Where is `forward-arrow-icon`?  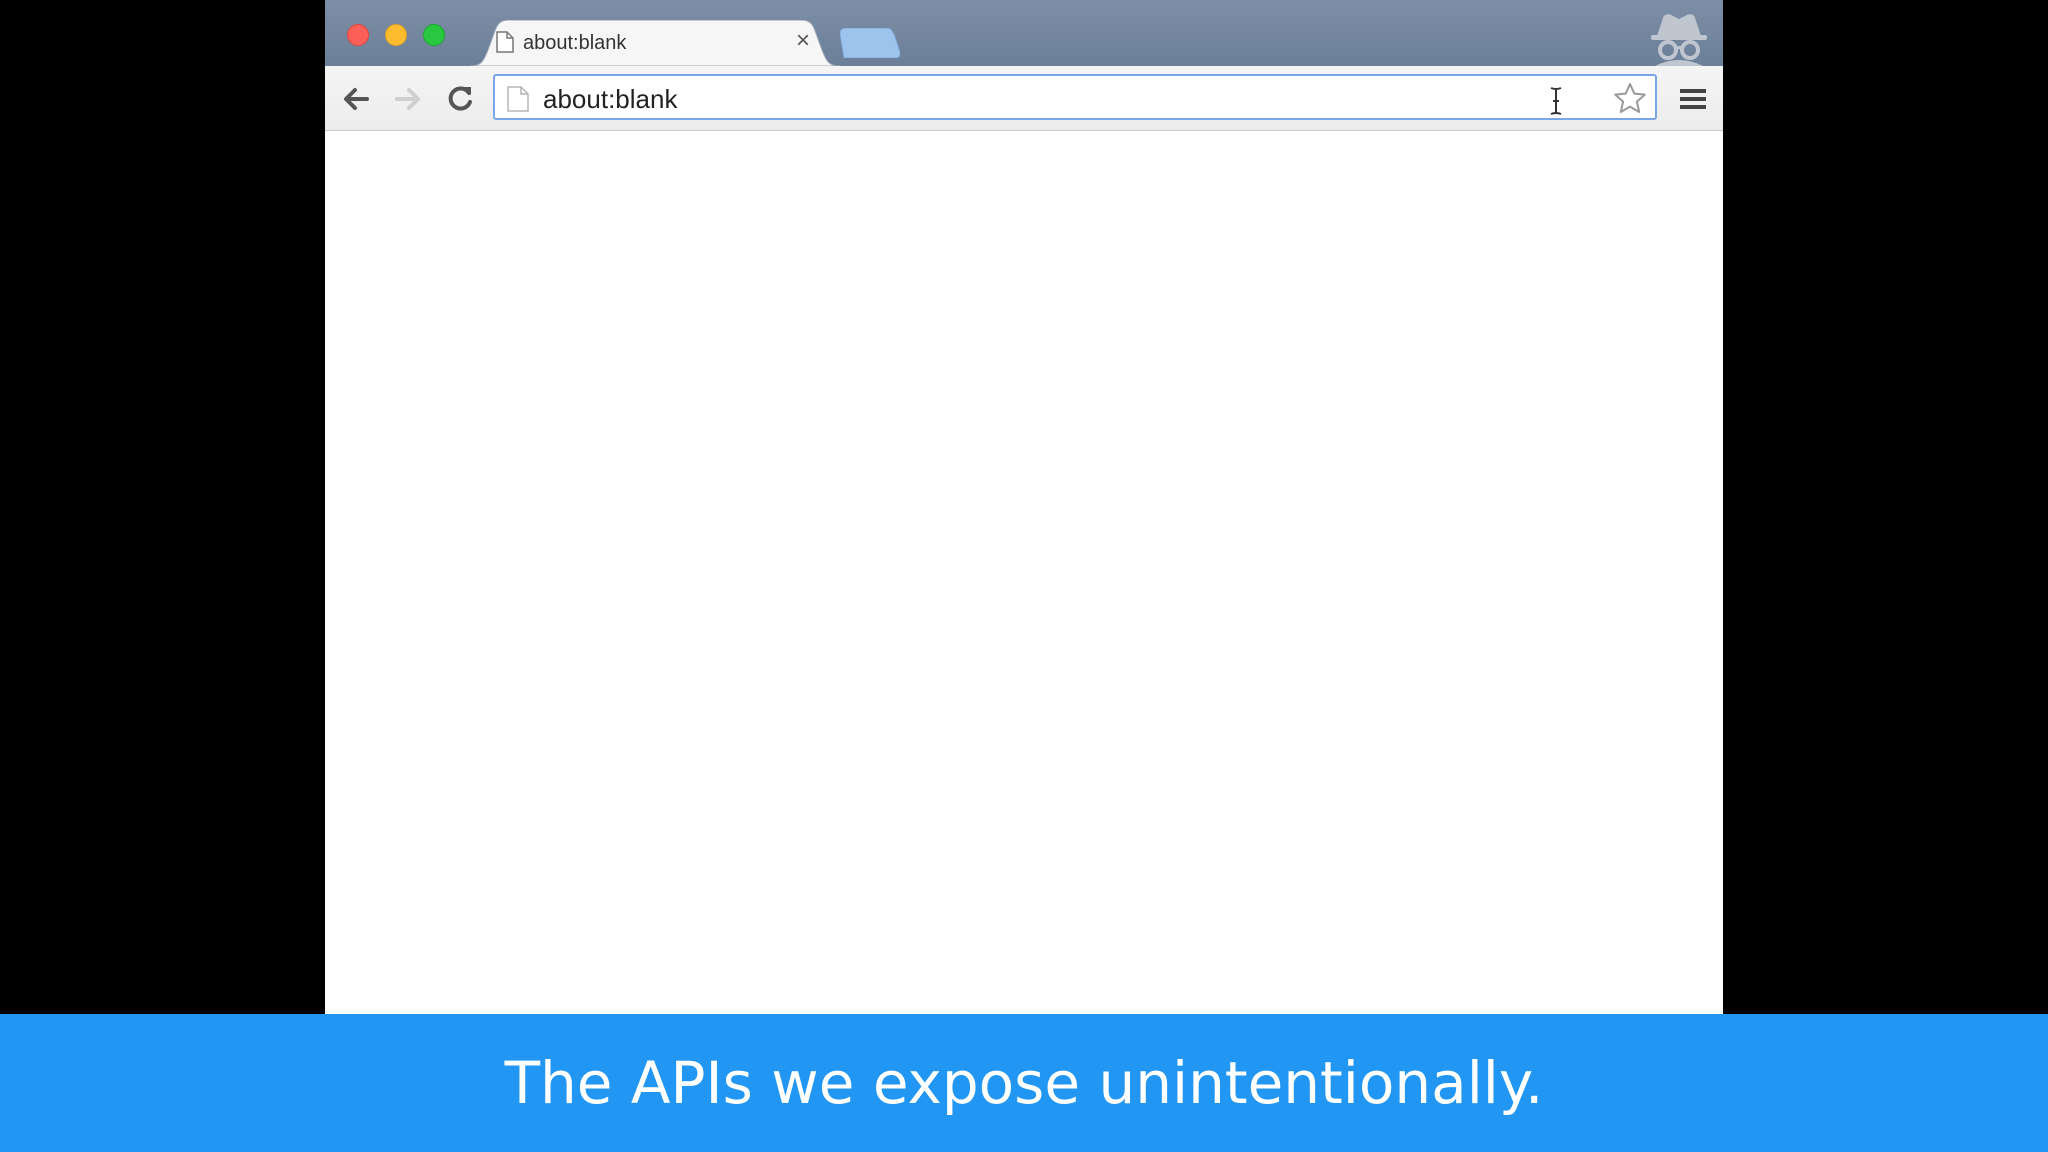
forward-arrow-icon is located at coordinates (408, 99).